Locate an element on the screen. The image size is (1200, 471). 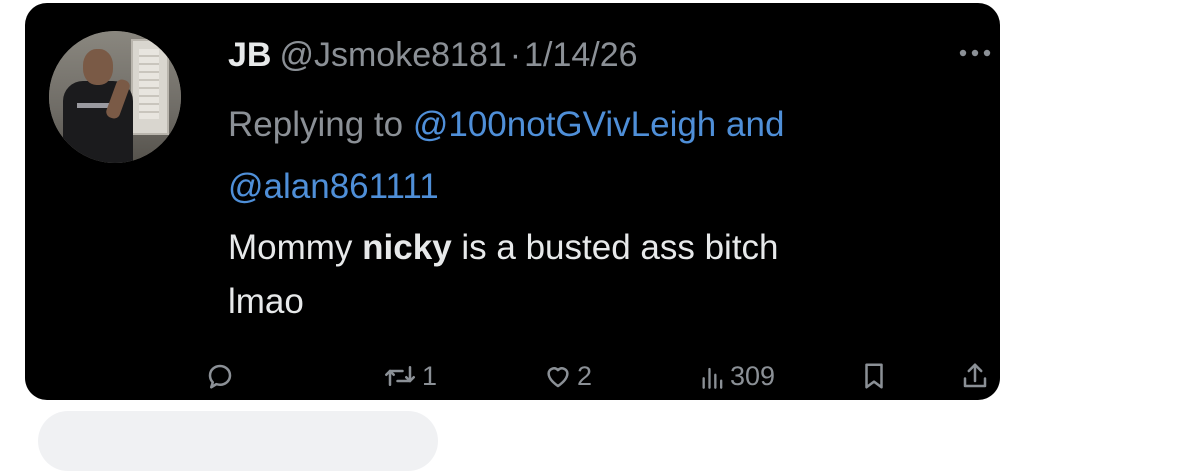
tweet-text-bold: nicky is located at coordinates (407, 247).